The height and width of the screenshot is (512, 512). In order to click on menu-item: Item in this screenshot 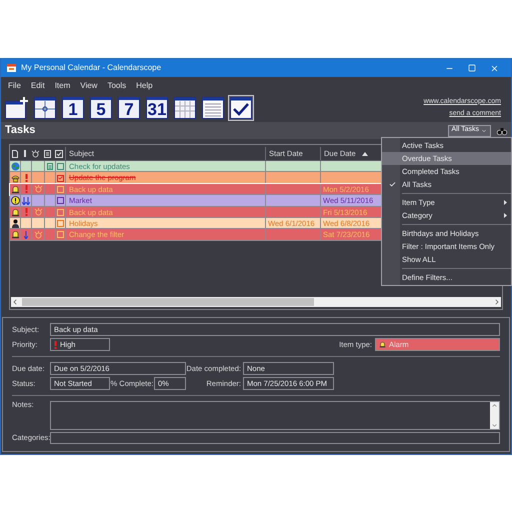, I will do `click(62, 86)`.